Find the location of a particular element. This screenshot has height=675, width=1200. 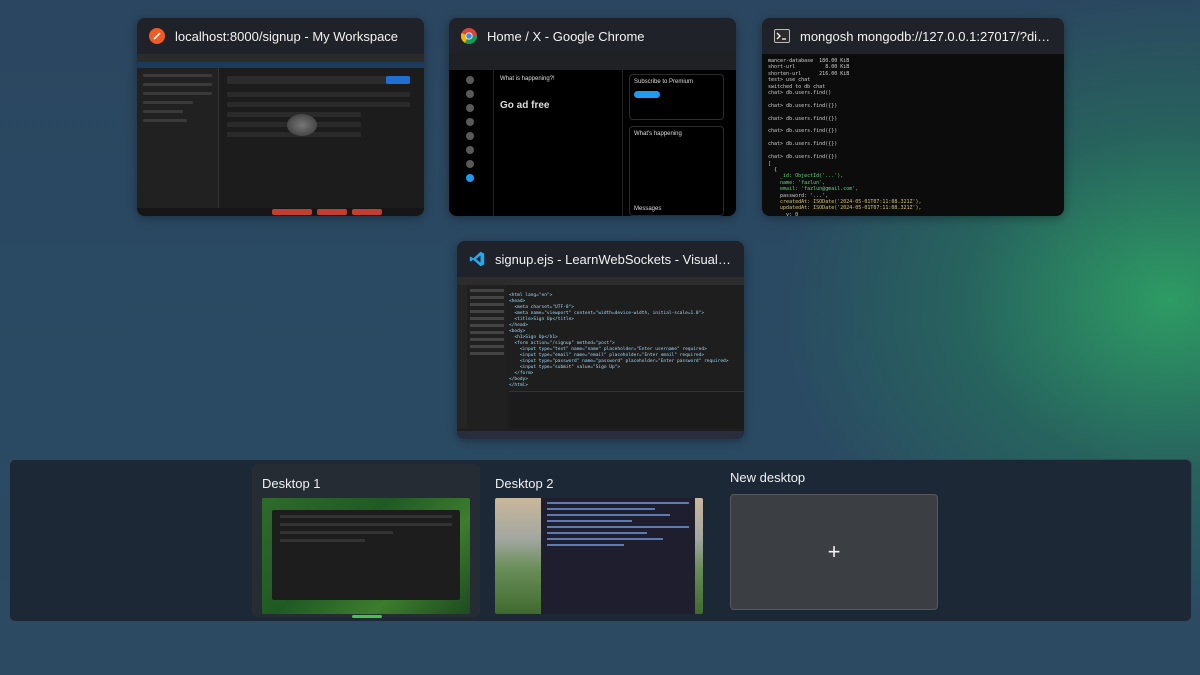

window-title-bar: Home / X - Google Chrome is located at coordinates (592, 36).